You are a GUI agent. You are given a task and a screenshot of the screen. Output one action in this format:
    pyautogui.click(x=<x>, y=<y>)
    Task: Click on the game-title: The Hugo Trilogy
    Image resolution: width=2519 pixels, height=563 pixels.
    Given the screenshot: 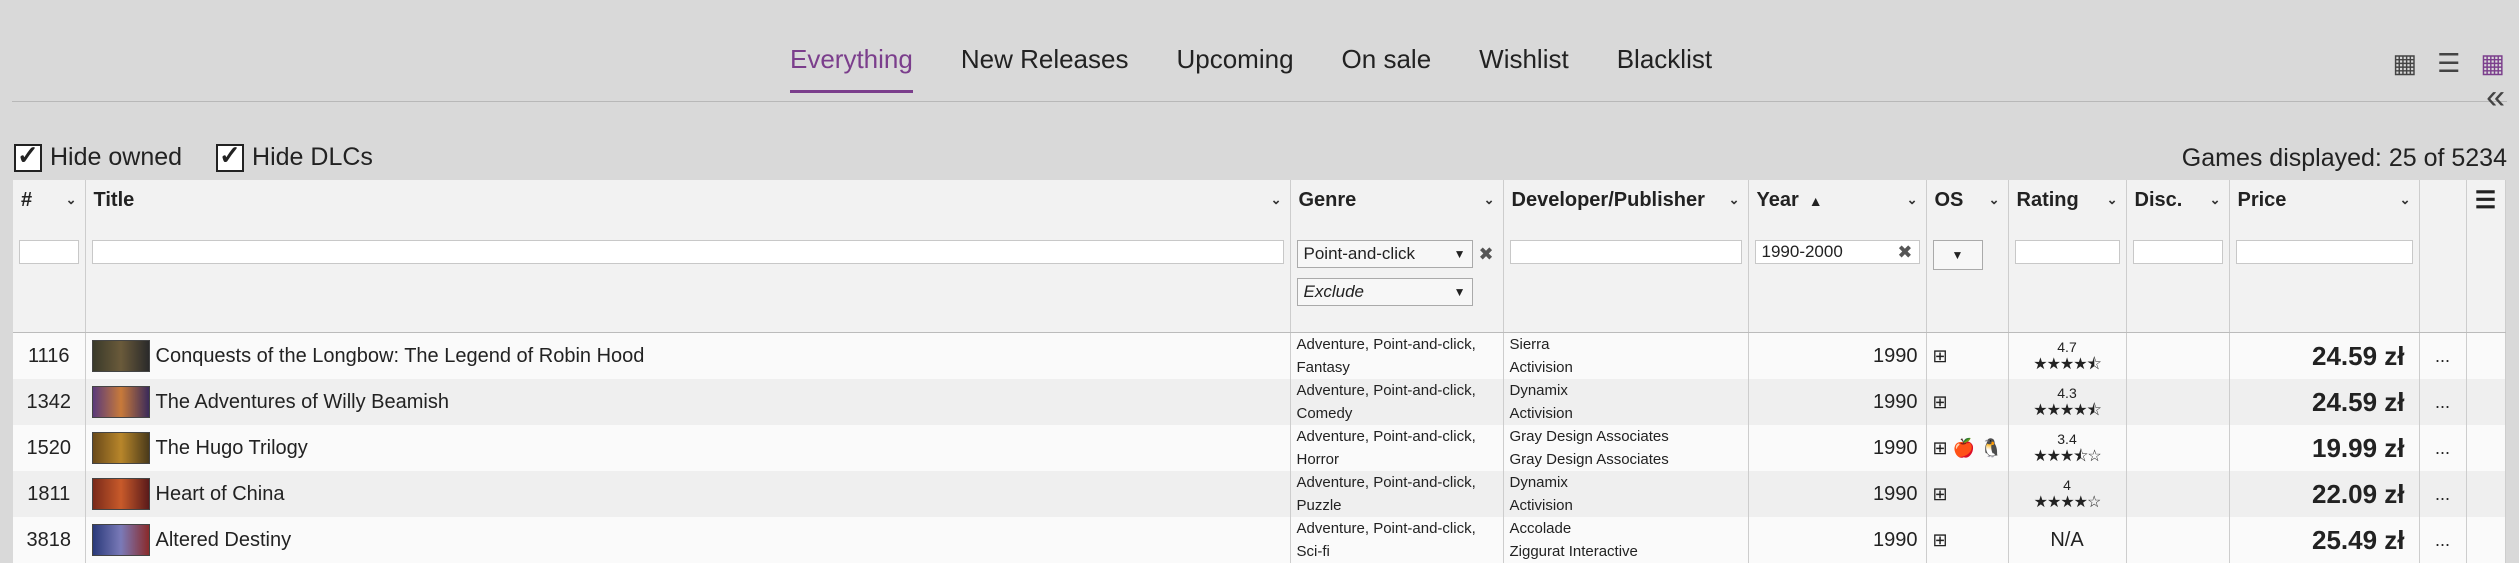 What is the action you would take?
    pyautogui.click(x=232, y=448)
    